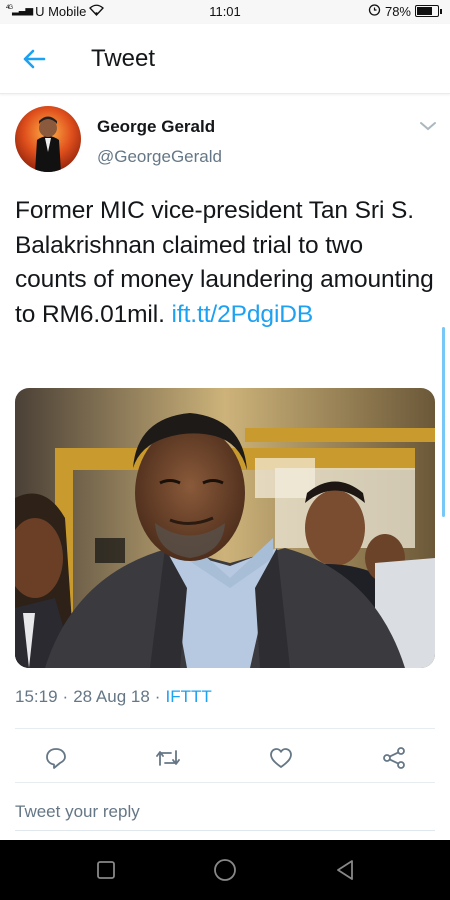 The width and height of the screenshot is (450, 900). I want to click on reply-icon, so click(56, 758).